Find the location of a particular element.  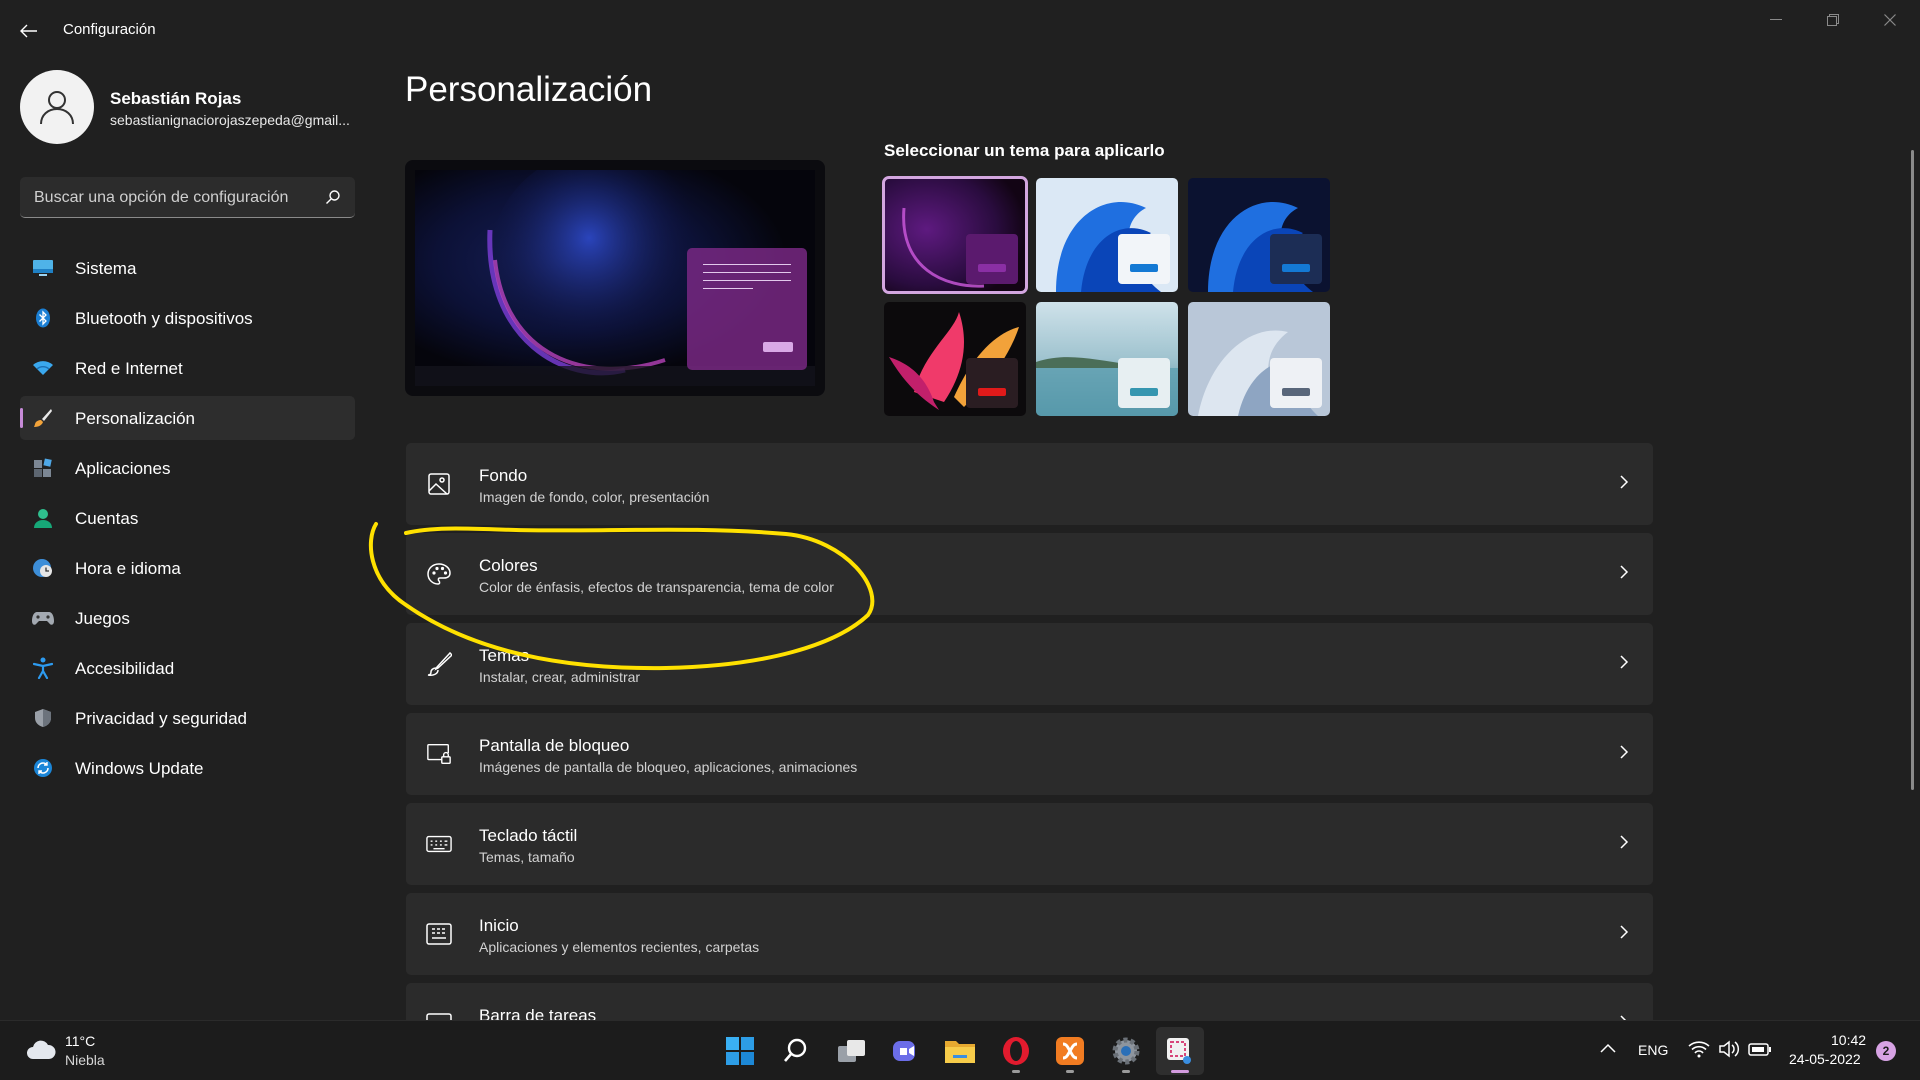

cloud-icon is located at coordinates (41, 1049).